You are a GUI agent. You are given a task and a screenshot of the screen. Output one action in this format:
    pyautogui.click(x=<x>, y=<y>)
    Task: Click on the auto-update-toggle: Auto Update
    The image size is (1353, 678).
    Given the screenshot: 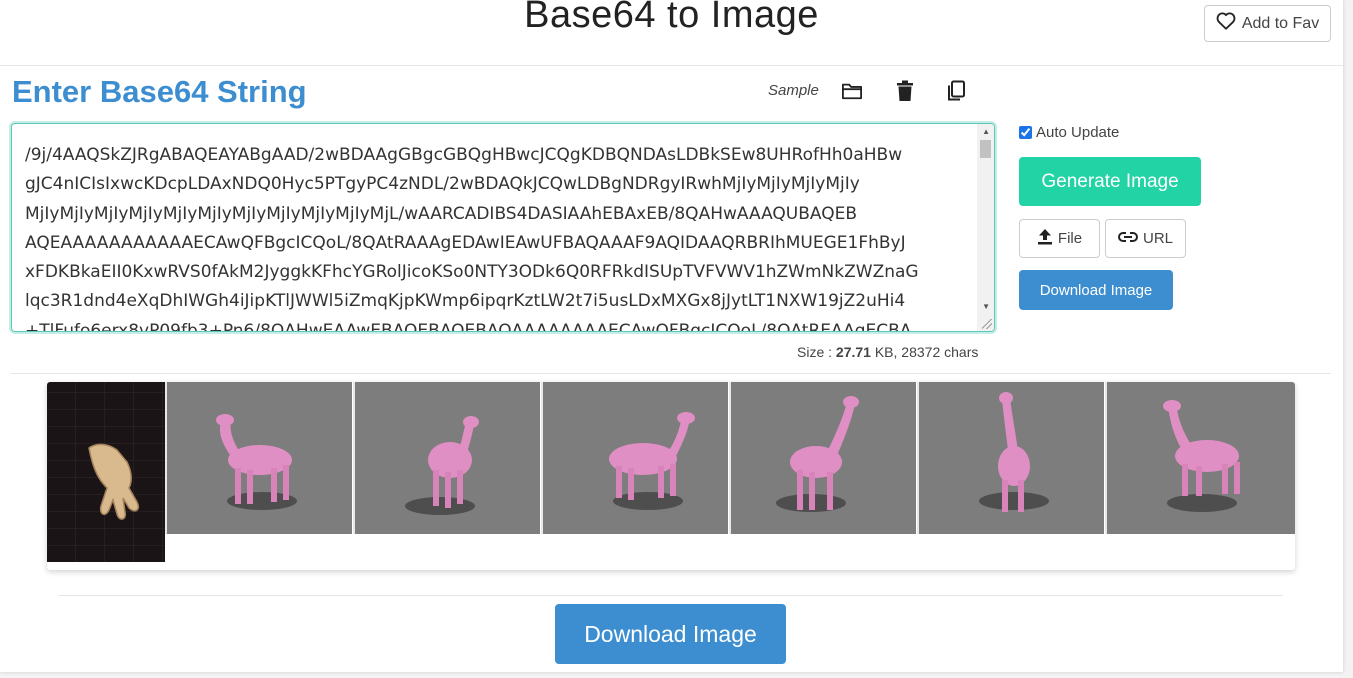 What is the action you would take?
    pyautogui.click(x=1069, y=132)
    